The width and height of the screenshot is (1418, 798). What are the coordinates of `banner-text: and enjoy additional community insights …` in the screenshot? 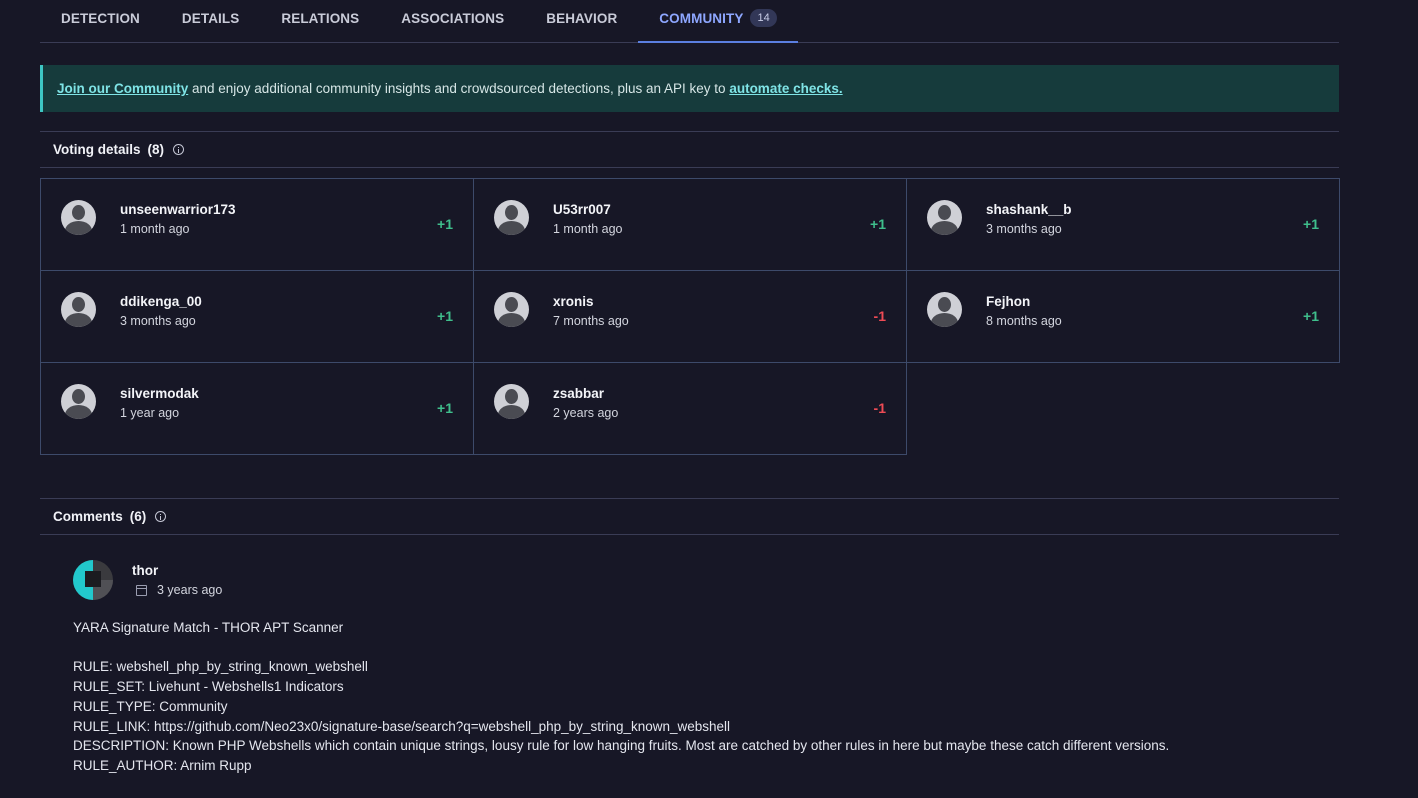 It's located at (459, 88).